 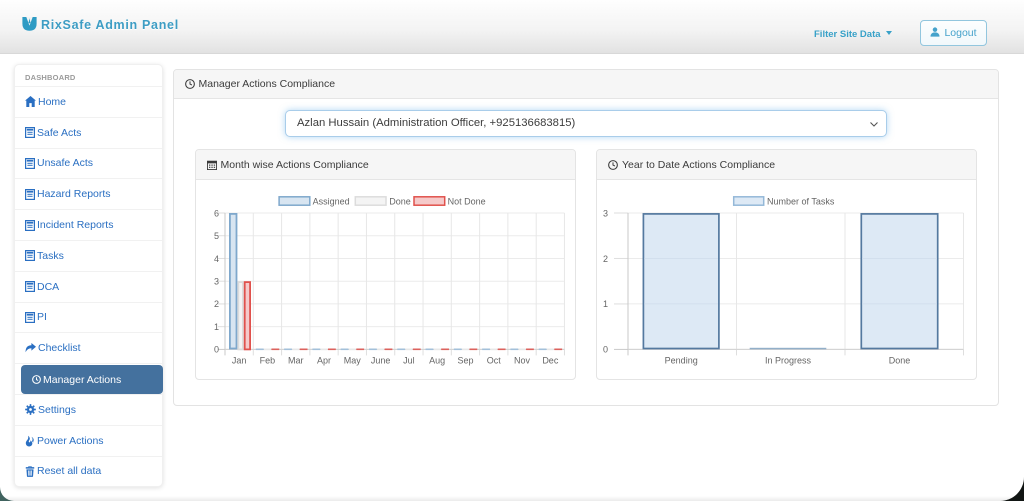 I want to click on svg-text: Sep, so click(x=465, y=361).